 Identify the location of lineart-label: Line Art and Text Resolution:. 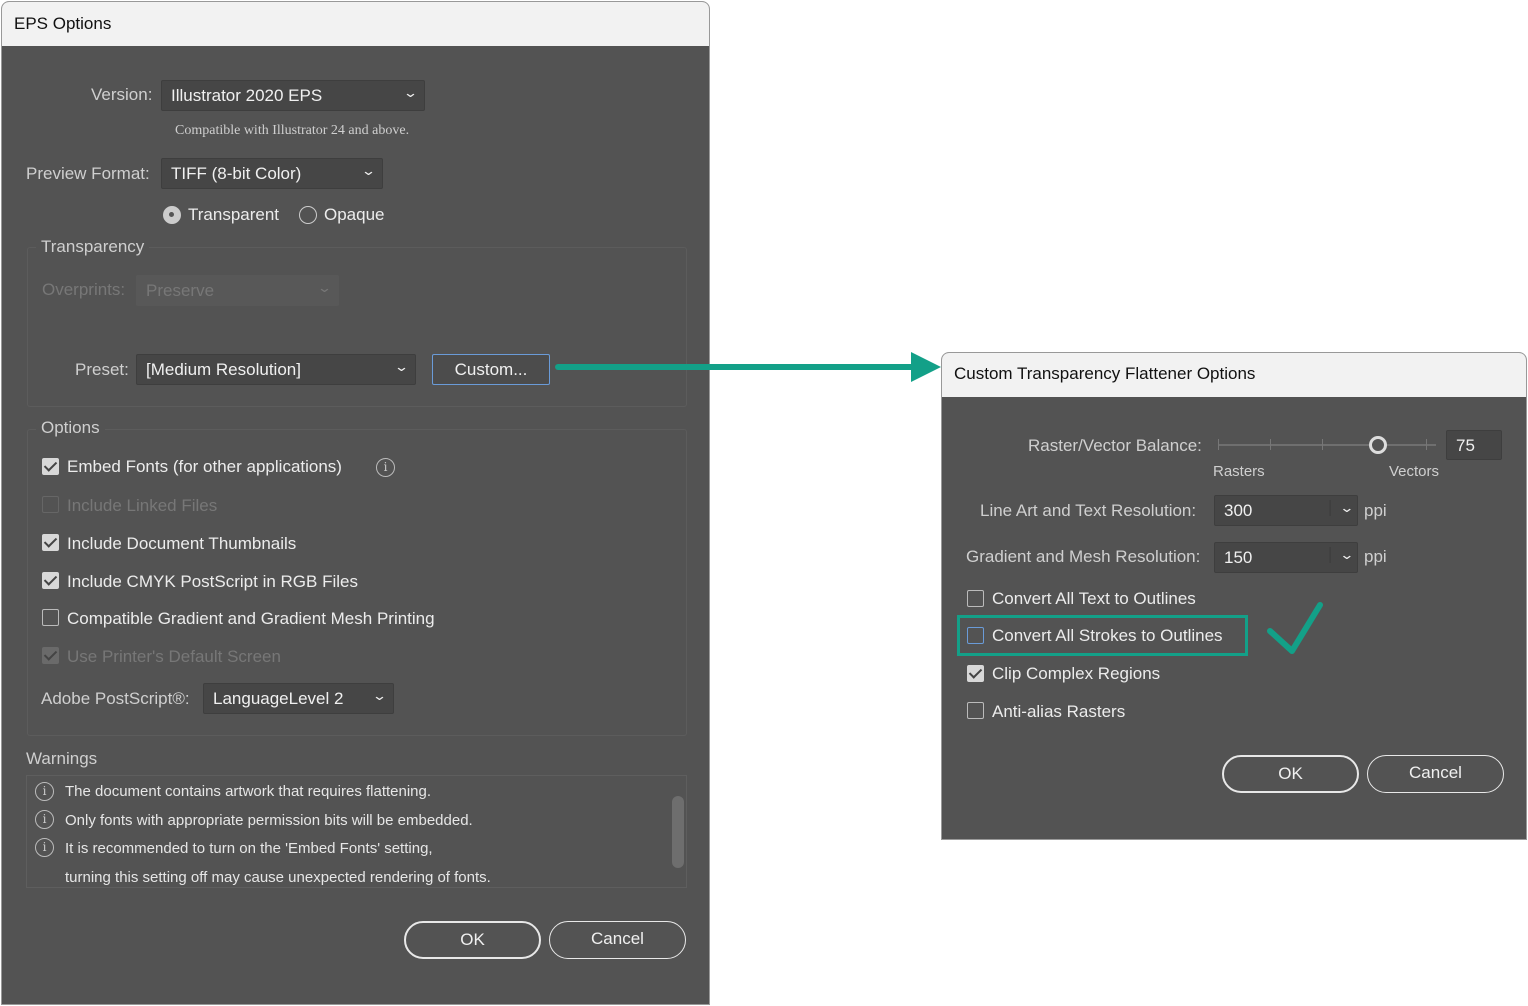
(1088, 510).